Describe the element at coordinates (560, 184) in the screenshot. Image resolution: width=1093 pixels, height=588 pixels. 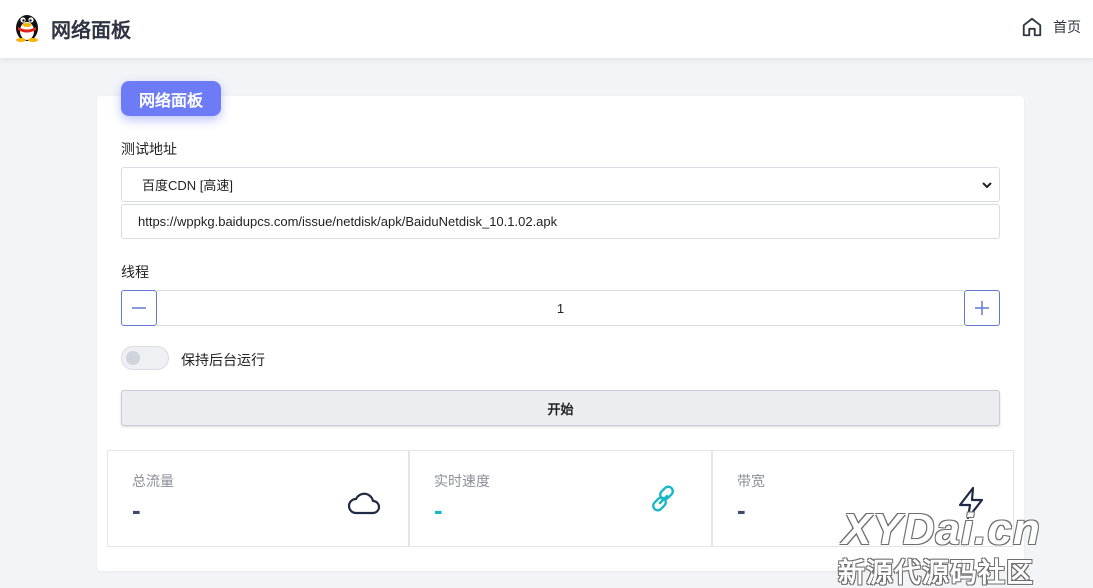
I see `source-select: 百度CDN [高速]` at that location.